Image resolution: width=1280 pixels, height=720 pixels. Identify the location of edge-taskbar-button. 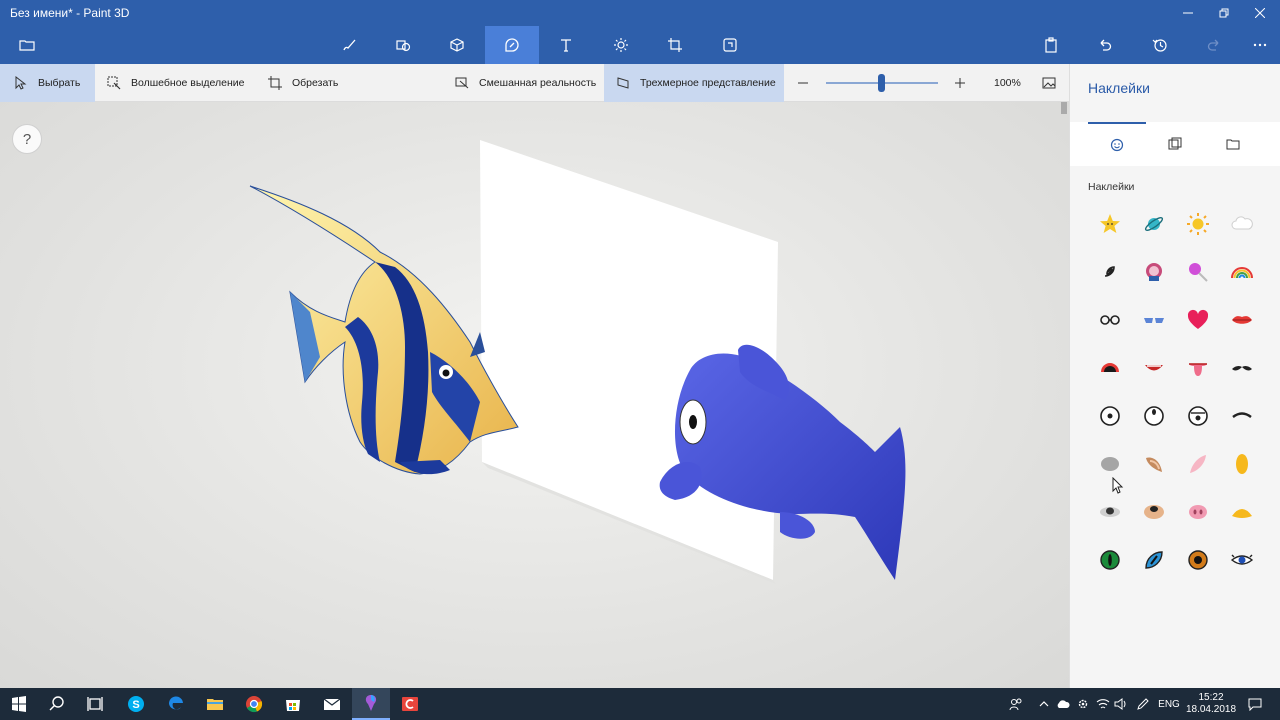
(176, 704).